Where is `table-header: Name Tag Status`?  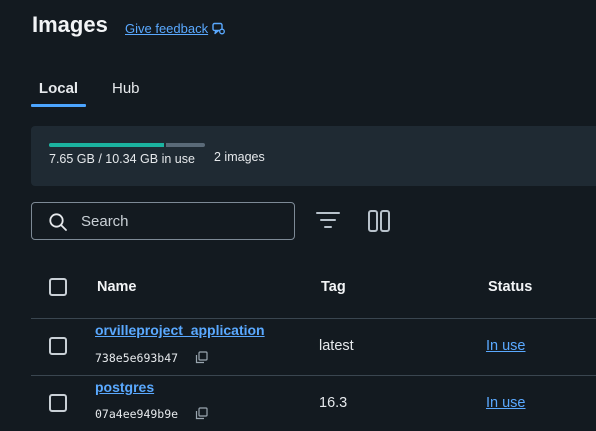 table-header: Name Tag Status is located at coordinates (313, 290).